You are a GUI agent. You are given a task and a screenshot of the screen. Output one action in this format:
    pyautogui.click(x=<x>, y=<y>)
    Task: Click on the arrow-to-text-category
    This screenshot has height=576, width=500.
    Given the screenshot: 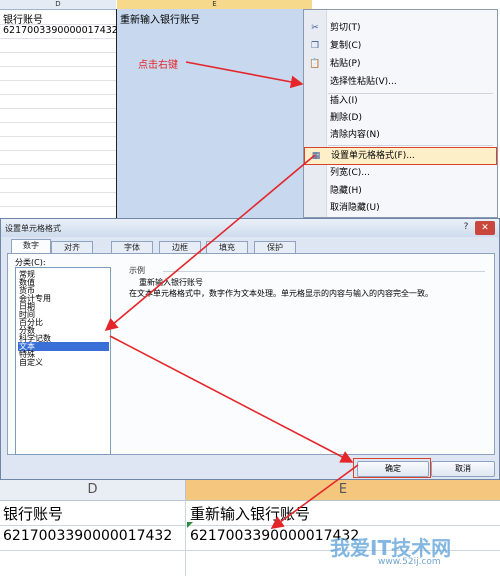 What is the action you would take?
    pyautogui.click(x=210, y=243)
    